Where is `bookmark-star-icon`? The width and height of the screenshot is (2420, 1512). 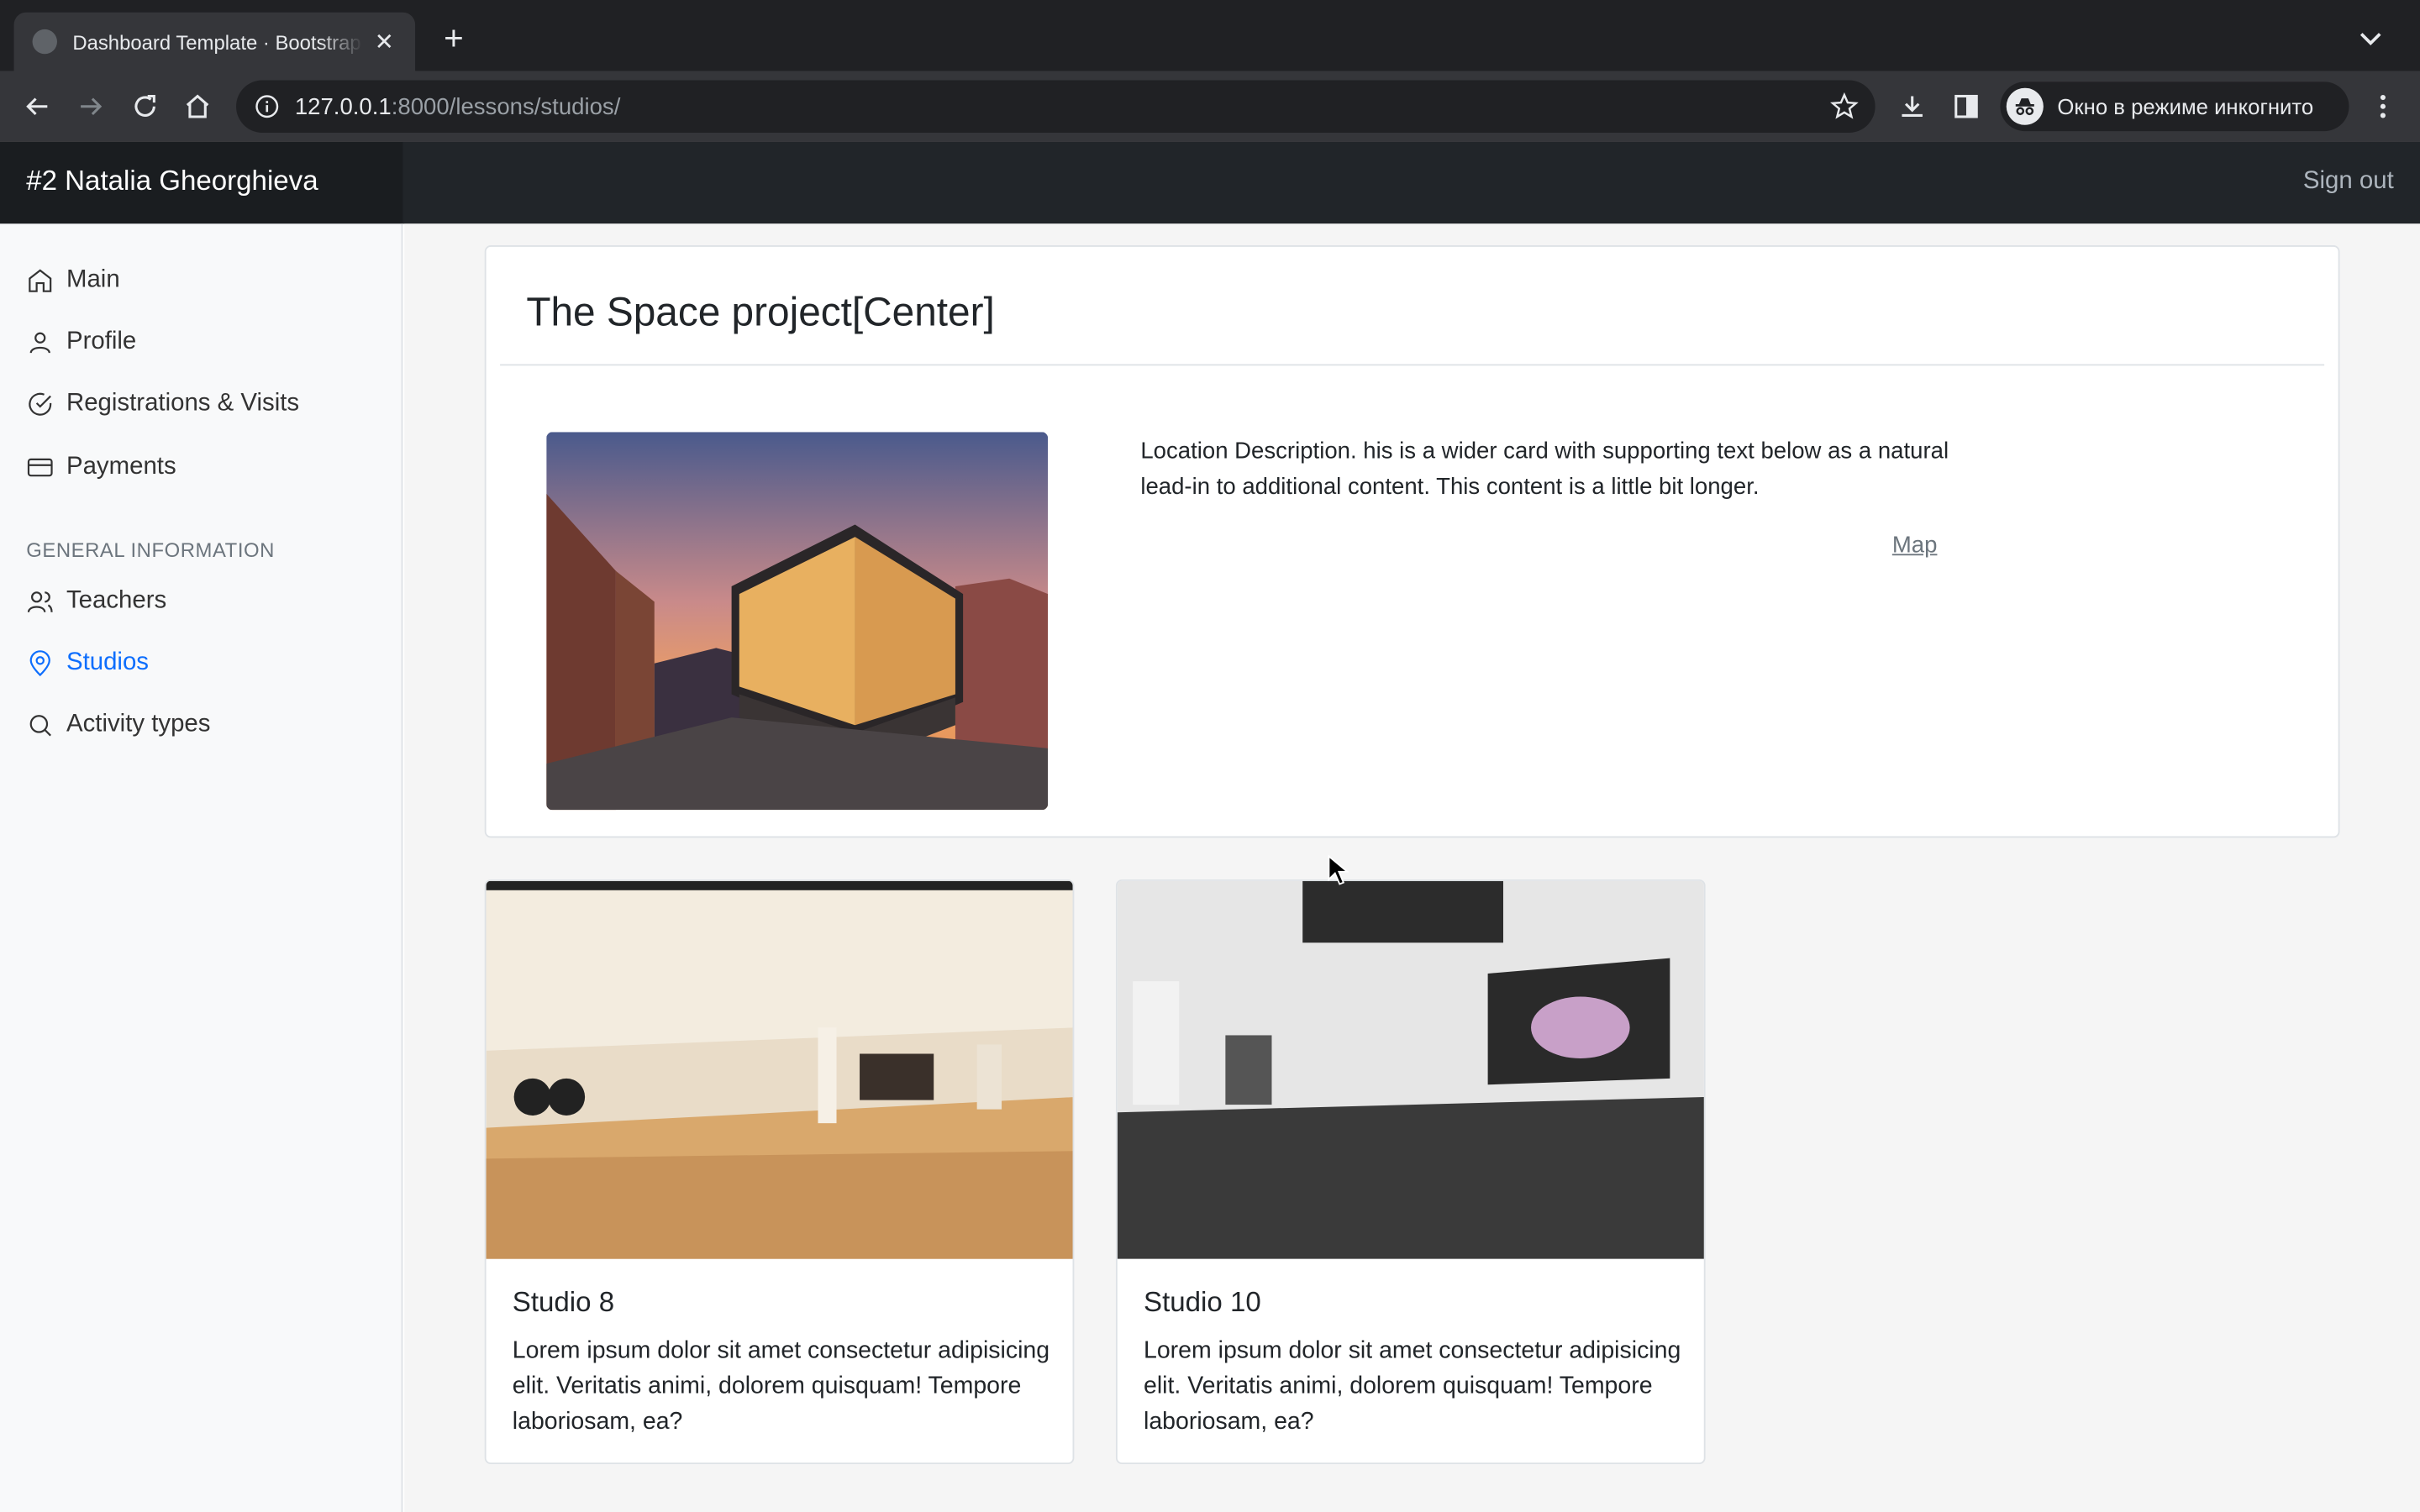
bookmark-star-icon is located at coordinates (1845, 106).